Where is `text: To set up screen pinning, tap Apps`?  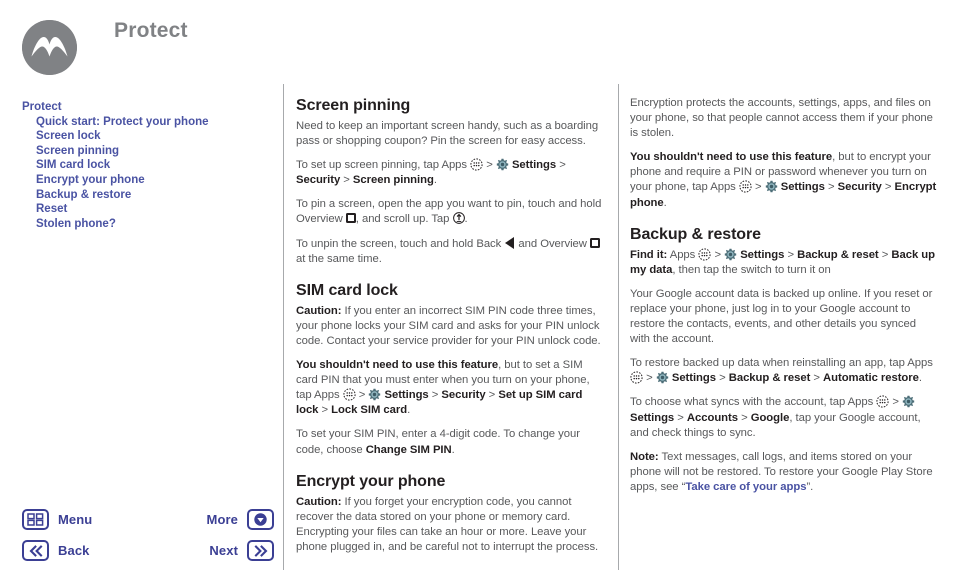
text: To set up screen pinning, tap Apps is located at coordinates (383, 165).